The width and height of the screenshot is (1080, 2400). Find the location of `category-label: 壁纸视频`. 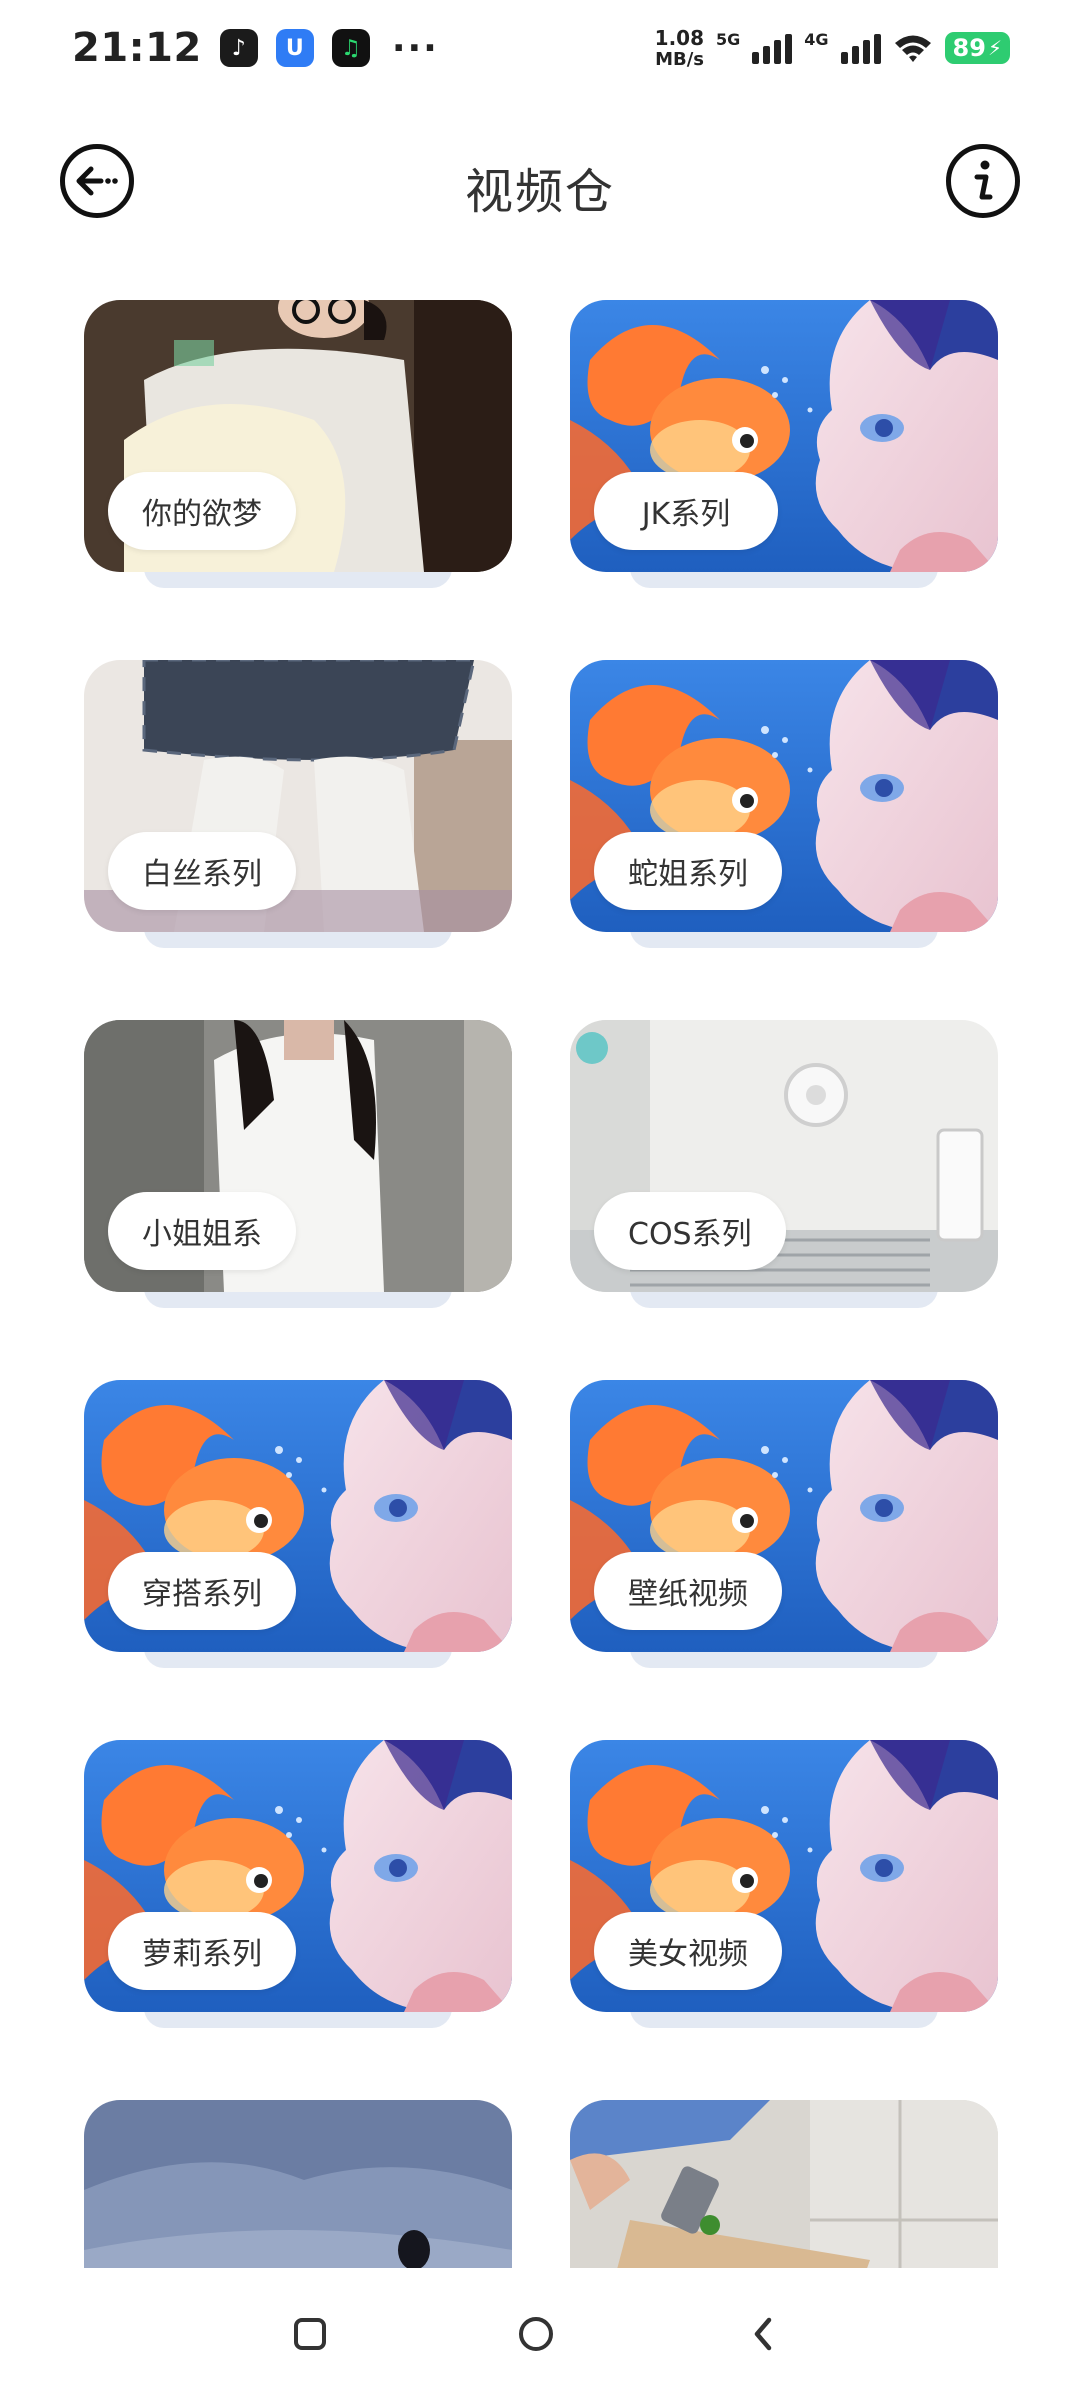

category-label: 壁纸视频 is located at coordinates (688, 1591).